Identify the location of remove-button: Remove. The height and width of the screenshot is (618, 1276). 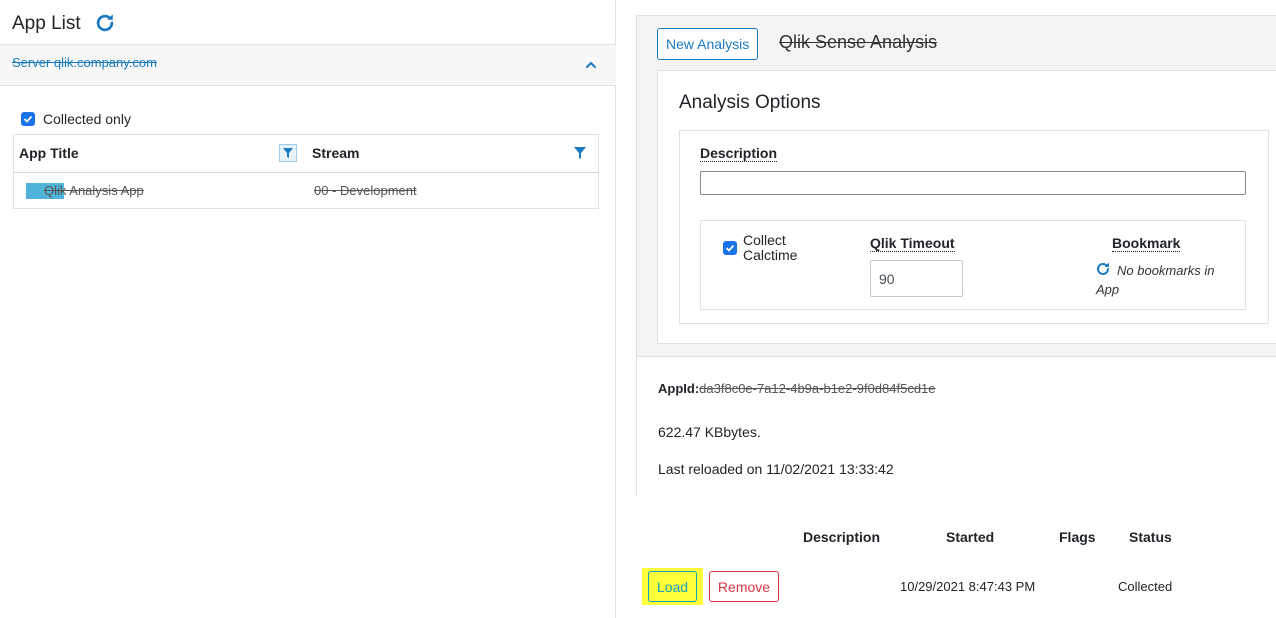
(744, 586).